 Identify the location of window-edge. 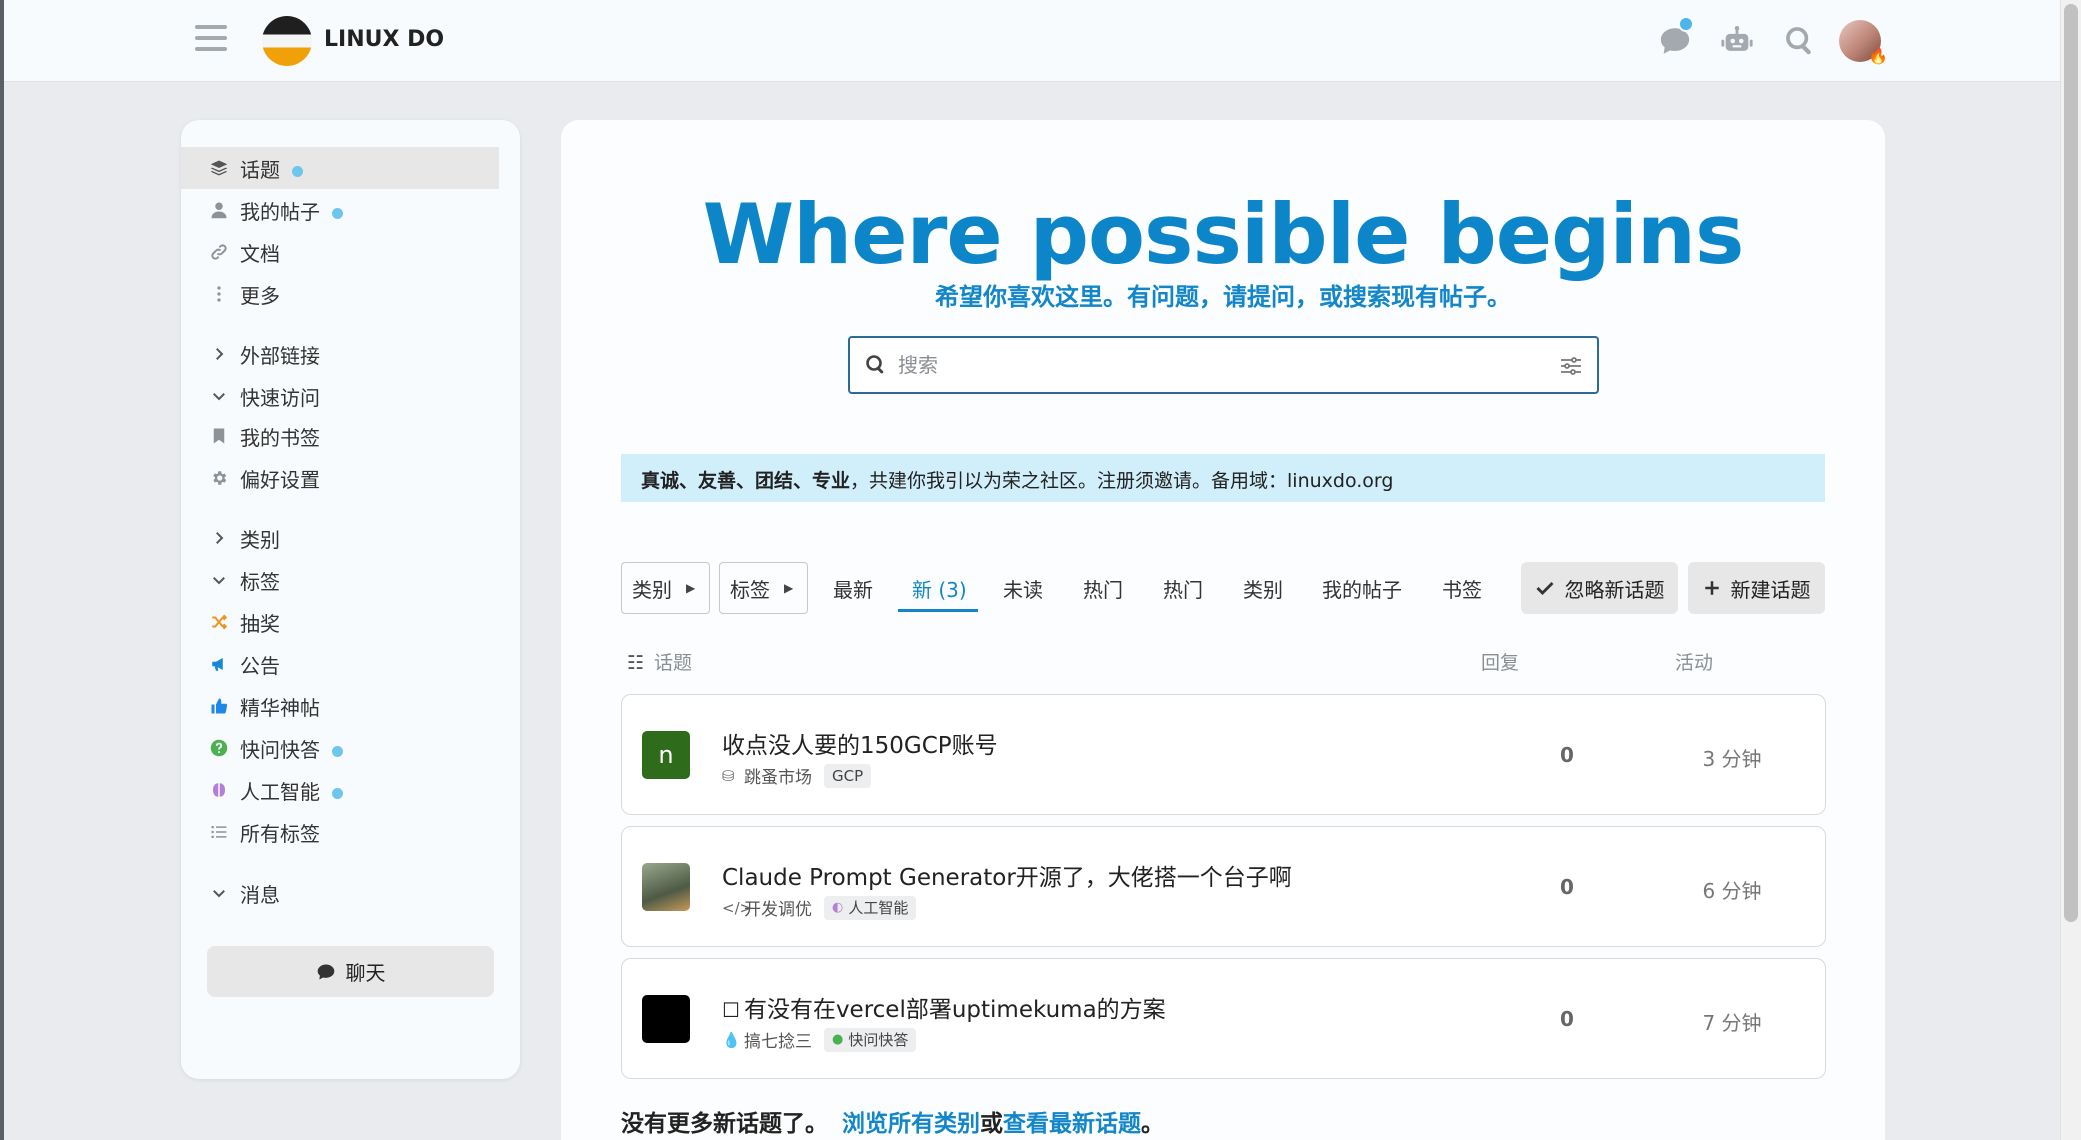
(2, 570).